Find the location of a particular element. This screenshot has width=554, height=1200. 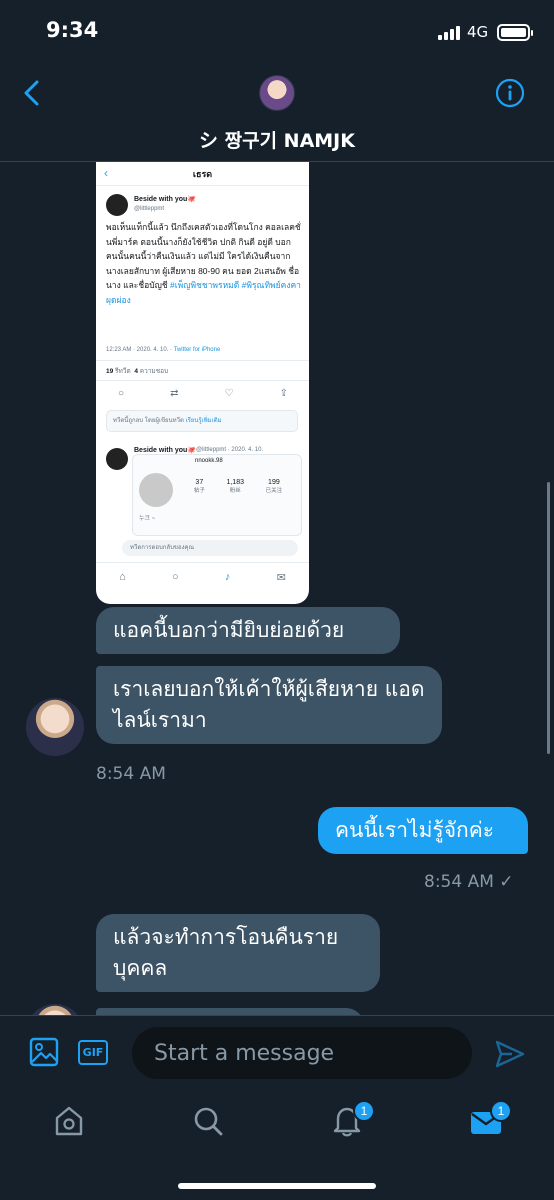

notifications-badge: 1 is located at coordinates (364, 1111).